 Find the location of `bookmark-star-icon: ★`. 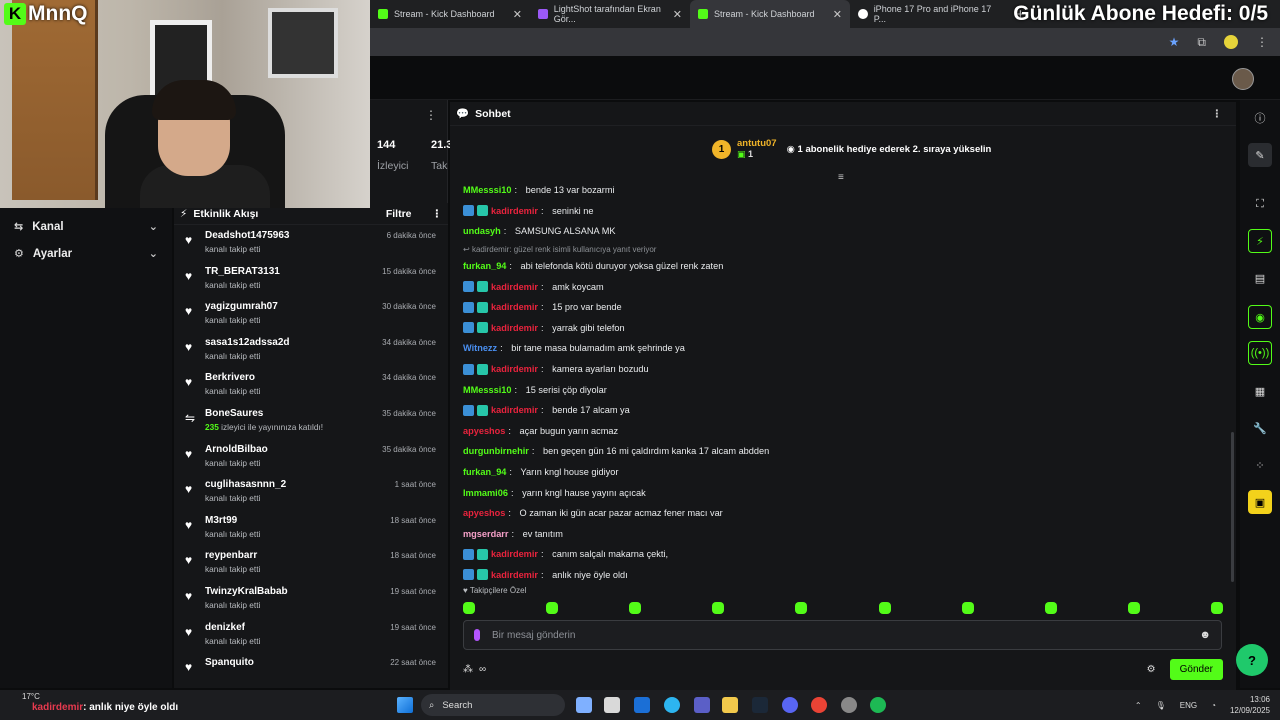

bookmark-star-icon: ★ is located at coordinates (1174, 42).